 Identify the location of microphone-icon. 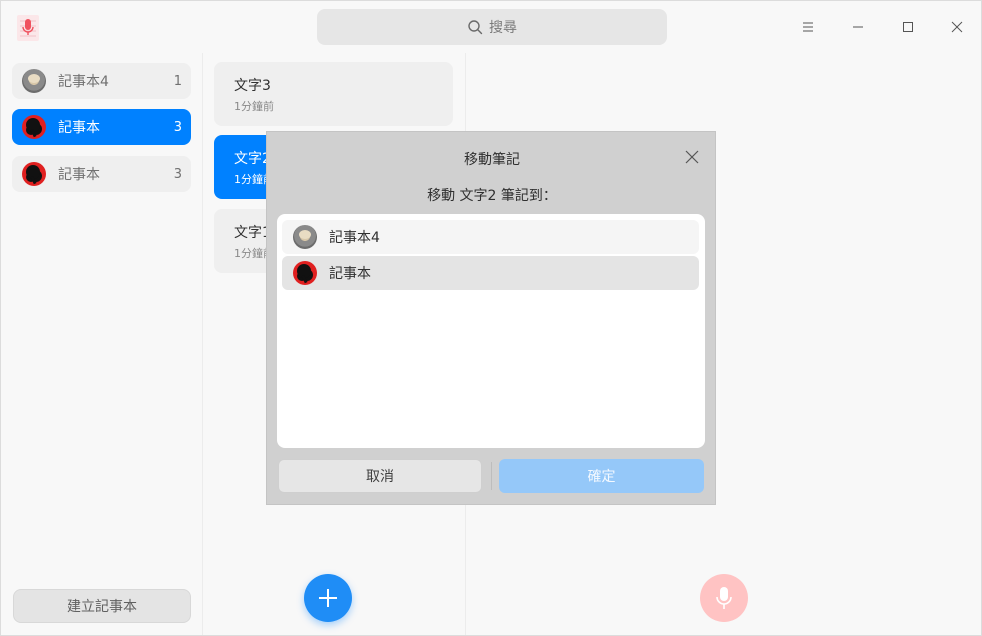
(724, 598).